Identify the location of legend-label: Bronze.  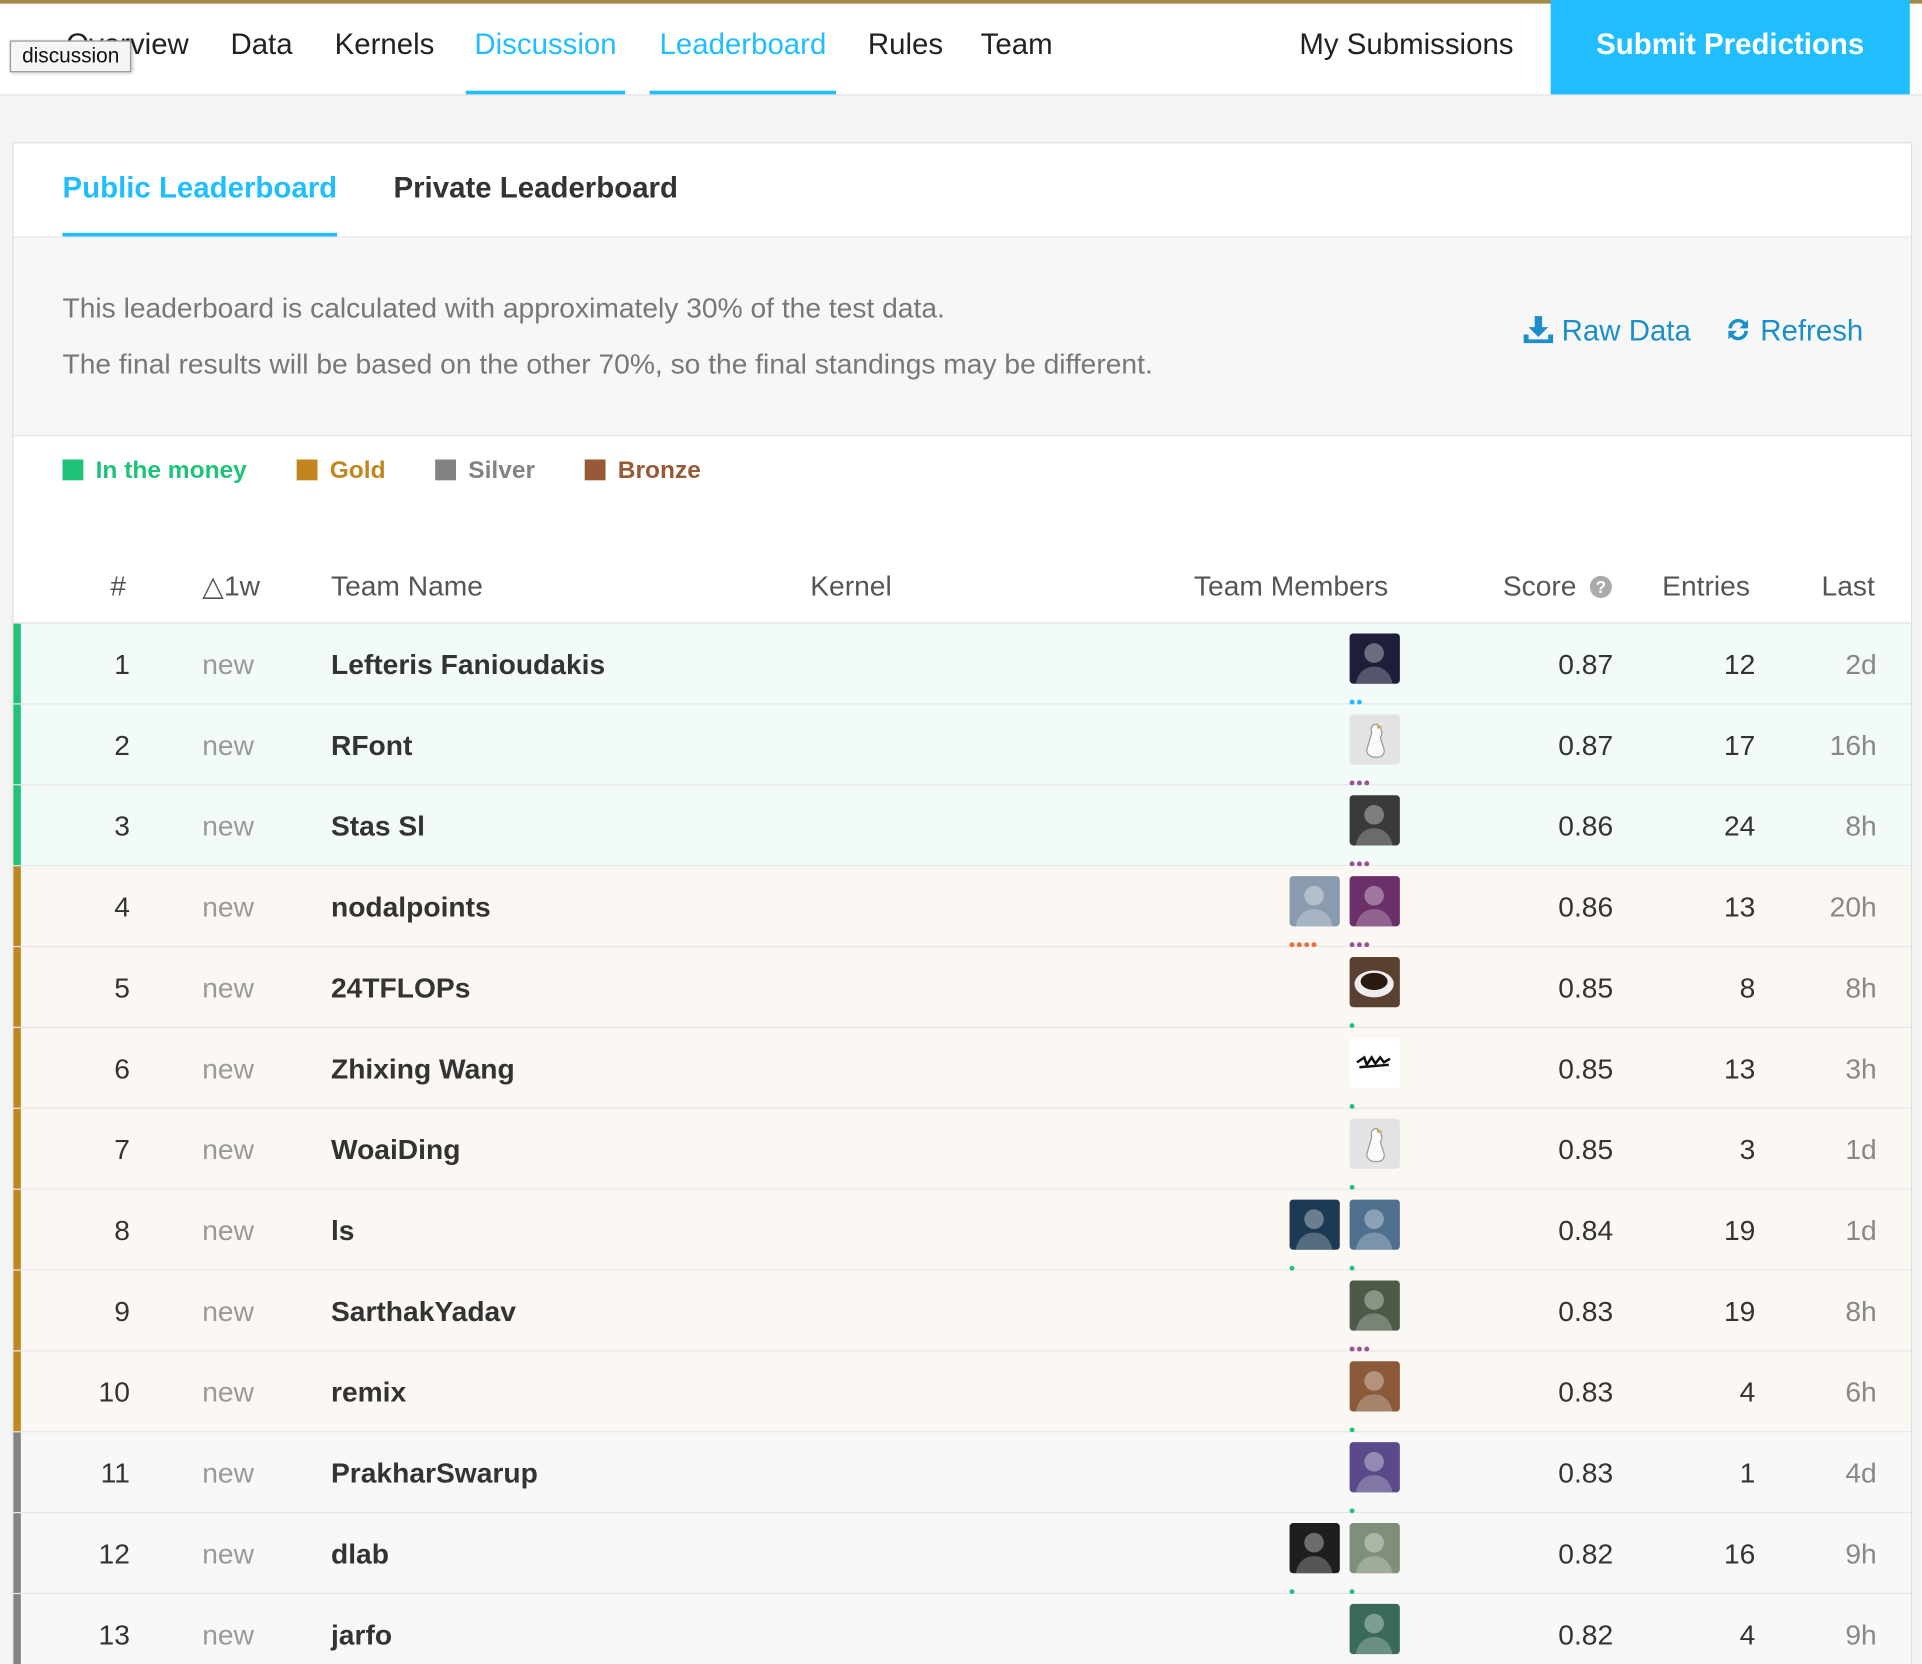
(659, 470).